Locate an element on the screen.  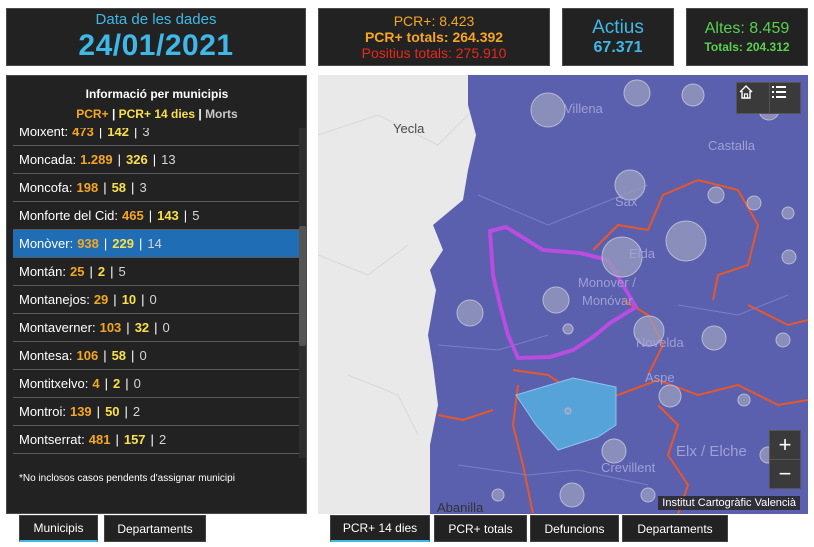
legend-pcr14: PCR+ 14 dies is located at coordinates (157, 114).